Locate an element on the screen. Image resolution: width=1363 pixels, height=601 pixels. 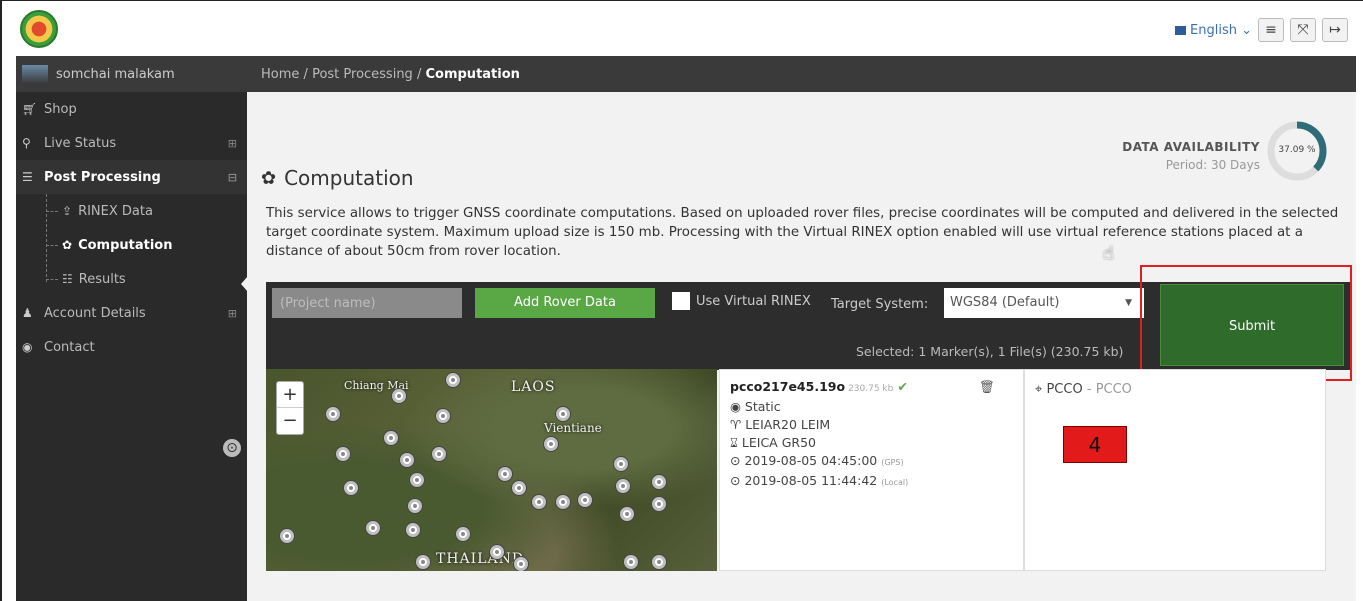
antenna-icon: ♈︎ is located at coordinates (736, 424).